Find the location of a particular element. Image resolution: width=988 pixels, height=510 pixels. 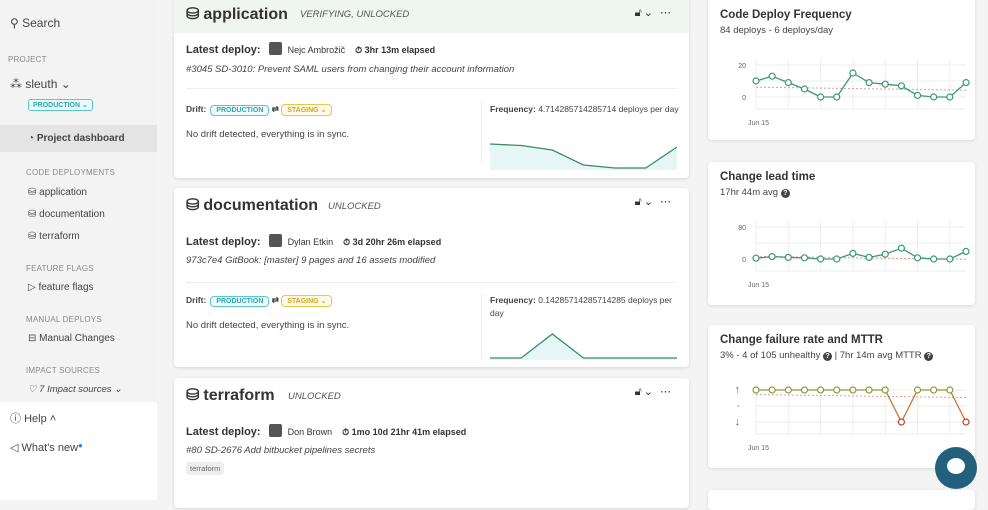

project-icon: ⁂ is located at coordinates (17, 84).